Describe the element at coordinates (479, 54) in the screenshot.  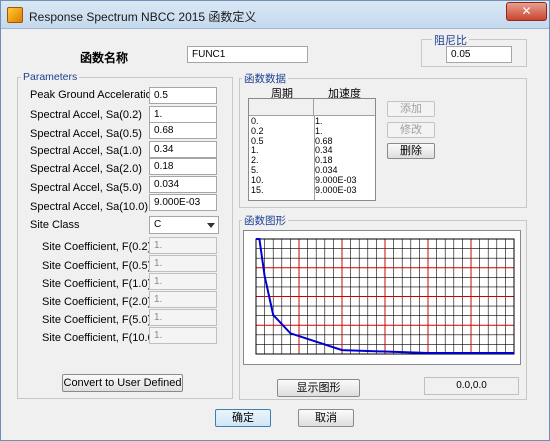
I see `damping-input: 0.05` at that location.